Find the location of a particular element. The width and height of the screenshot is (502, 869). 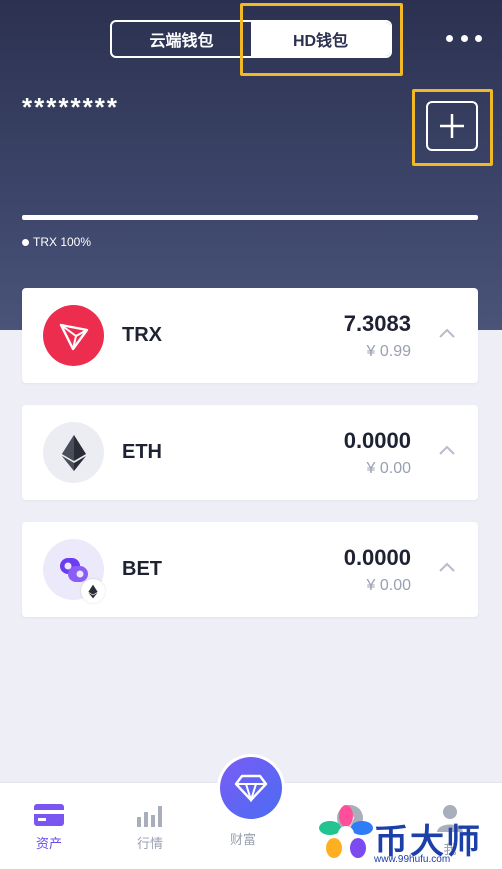

more-options-icon is located at coordinates (464, 38).